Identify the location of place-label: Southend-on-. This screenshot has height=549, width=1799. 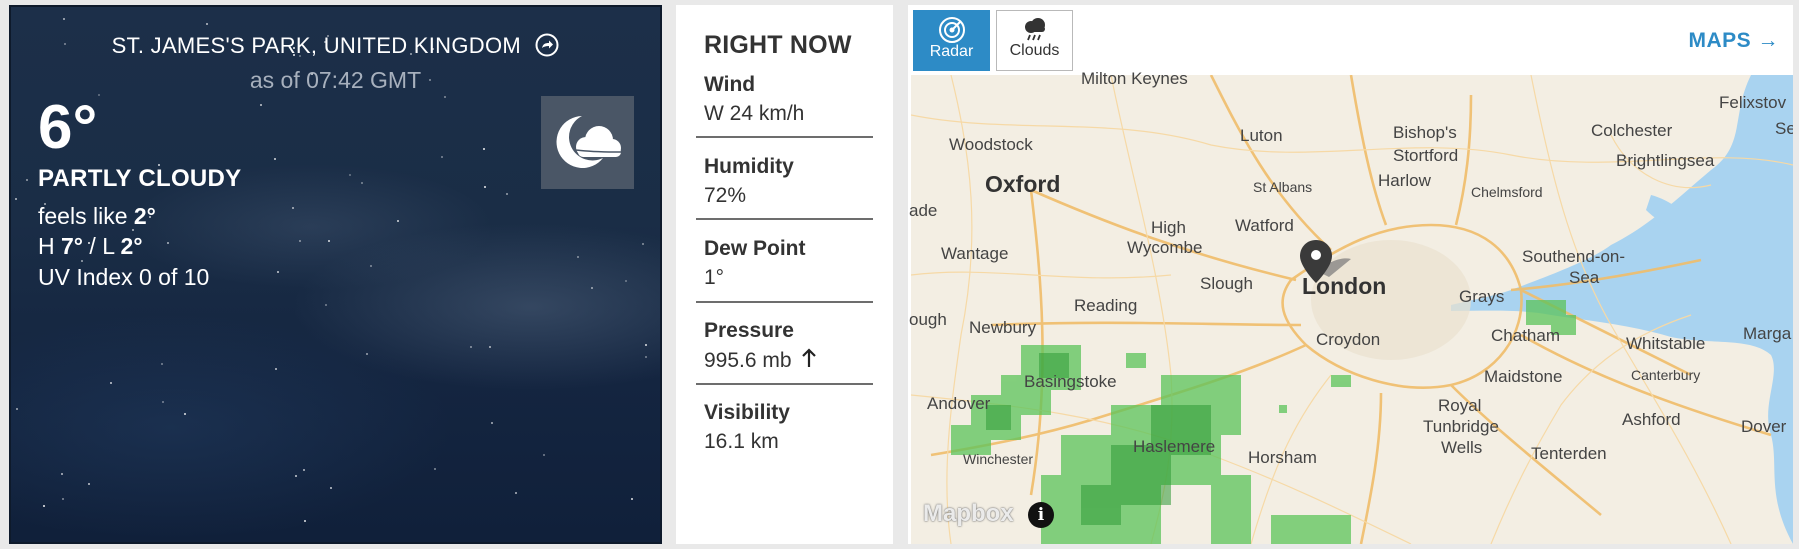
(1574, 256).